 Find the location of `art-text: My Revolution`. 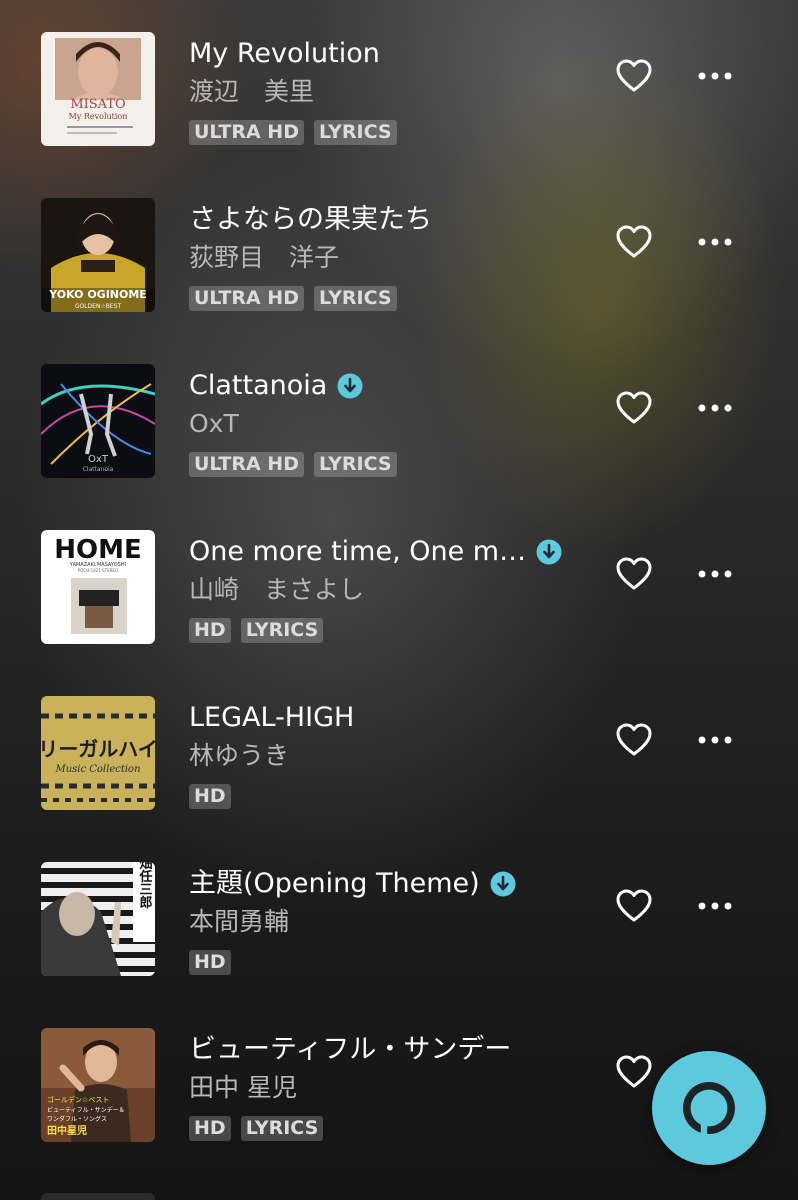

art-text: My Revolution is located at coordinates (98, 116).